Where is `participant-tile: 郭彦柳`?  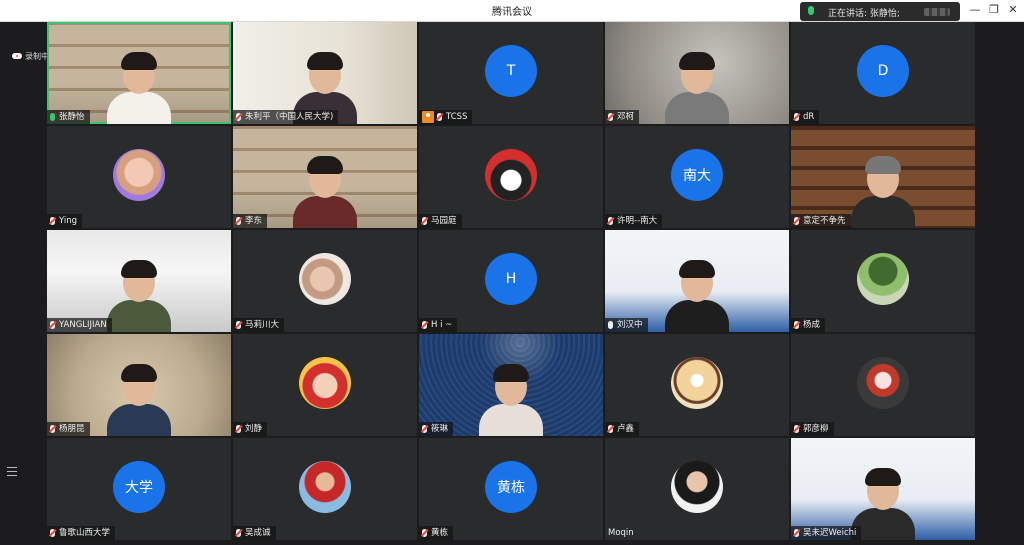
participant-tile: 郭彦柳 is located at coordinates (883, 385).